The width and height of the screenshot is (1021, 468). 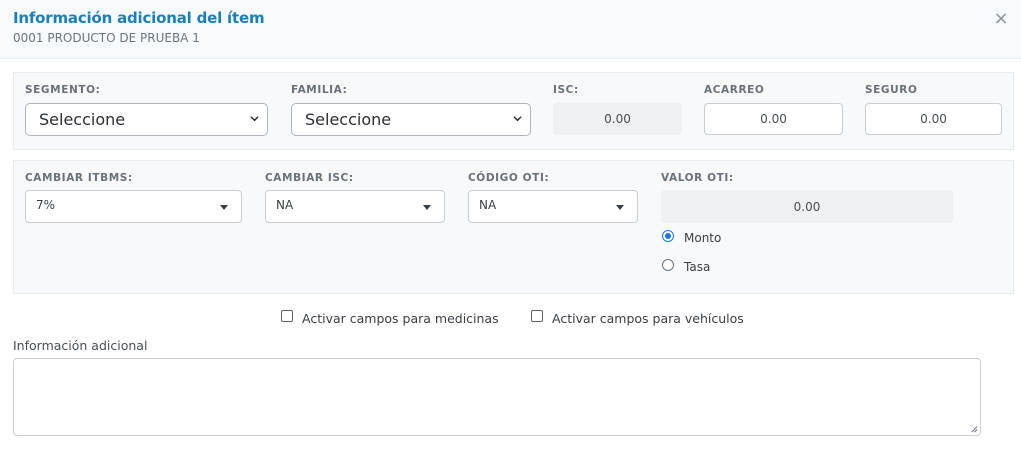 What do you see at coordinates (703, 238) in the screenshot?
I see `radio-monto-label: Monto` at bounding box center [703, 238].